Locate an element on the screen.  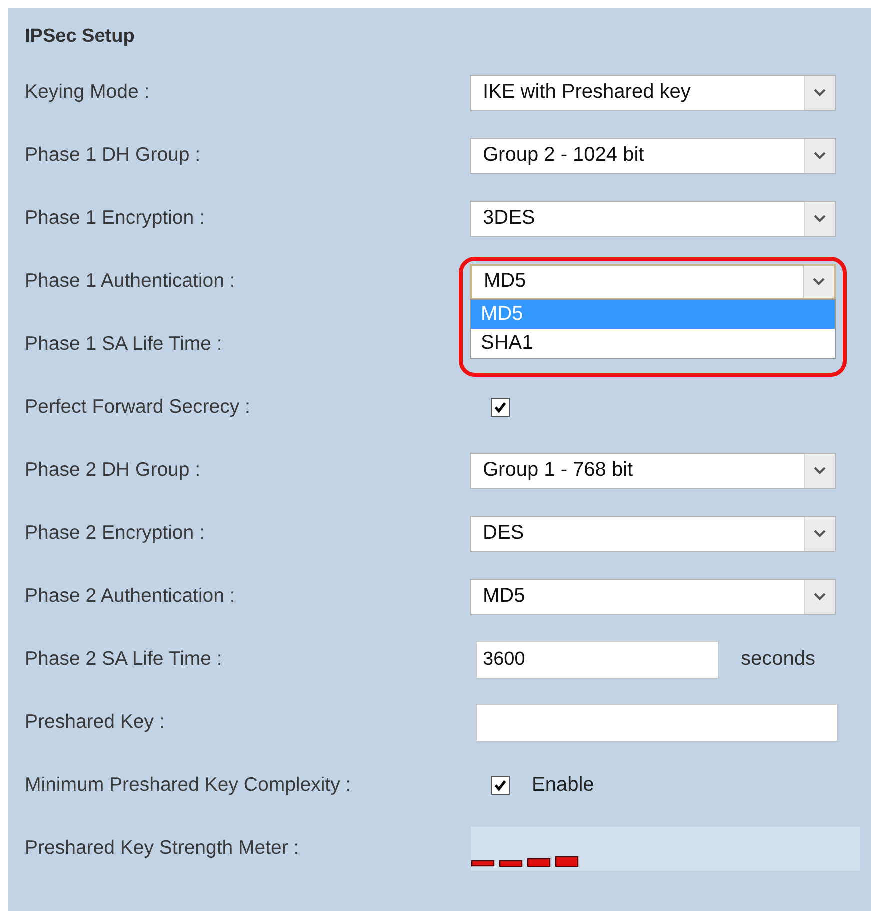
dropdown: Group 1 - 768 bit is located at coordinates (653, 470).